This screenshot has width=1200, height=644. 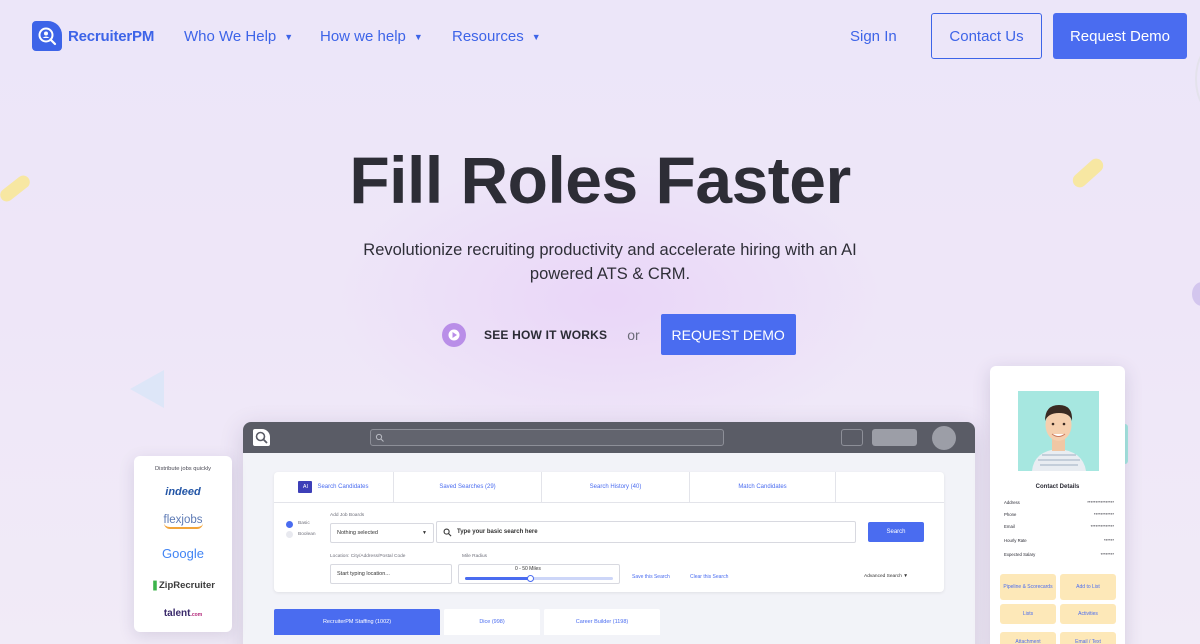 What do you see at coordinates (1020, 554) in the screenshot?
I see `detail-label: Expected Salary` at bounding box center [1020, 554].